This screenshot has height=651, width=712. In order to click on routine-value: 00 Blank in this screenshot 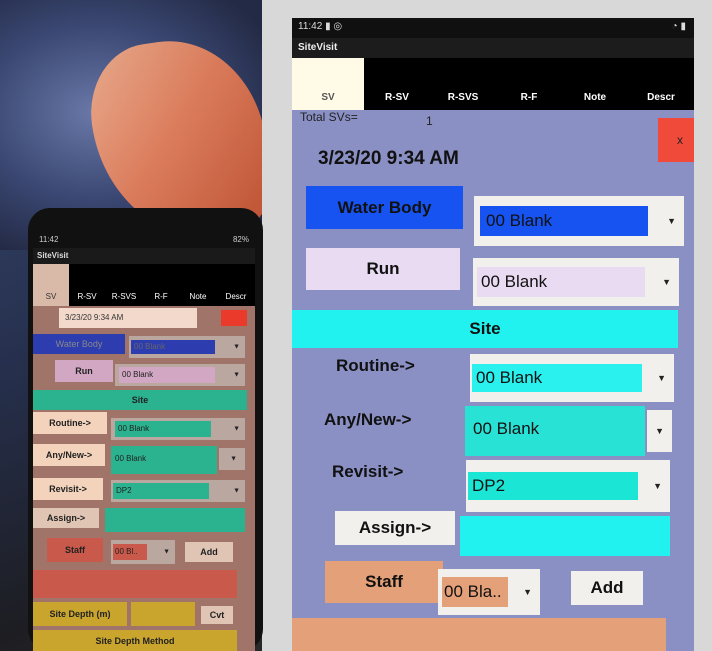, I will do `click(557, 378)`.